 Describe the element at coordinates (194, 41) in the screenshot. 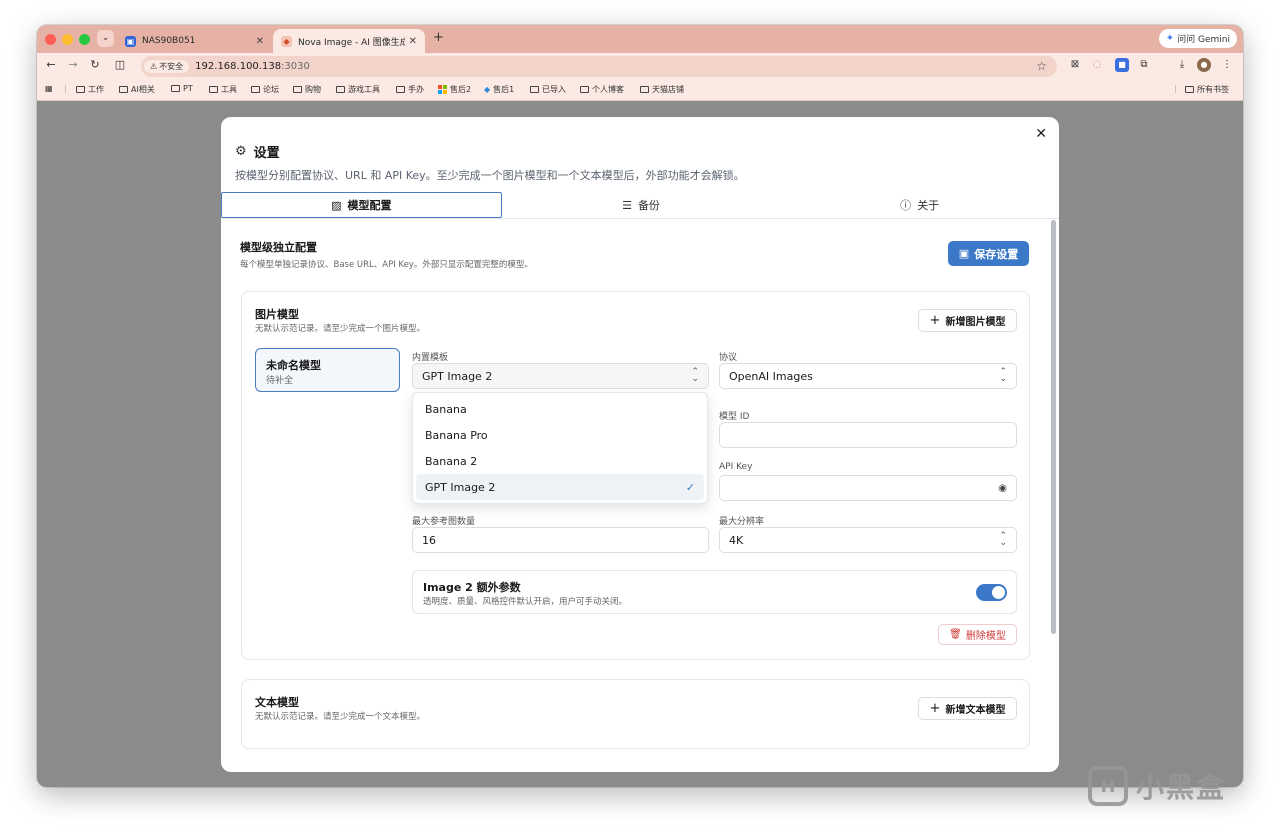

I see `browser-tab-nas: ▣ NAS90B051 ✕` at that location.